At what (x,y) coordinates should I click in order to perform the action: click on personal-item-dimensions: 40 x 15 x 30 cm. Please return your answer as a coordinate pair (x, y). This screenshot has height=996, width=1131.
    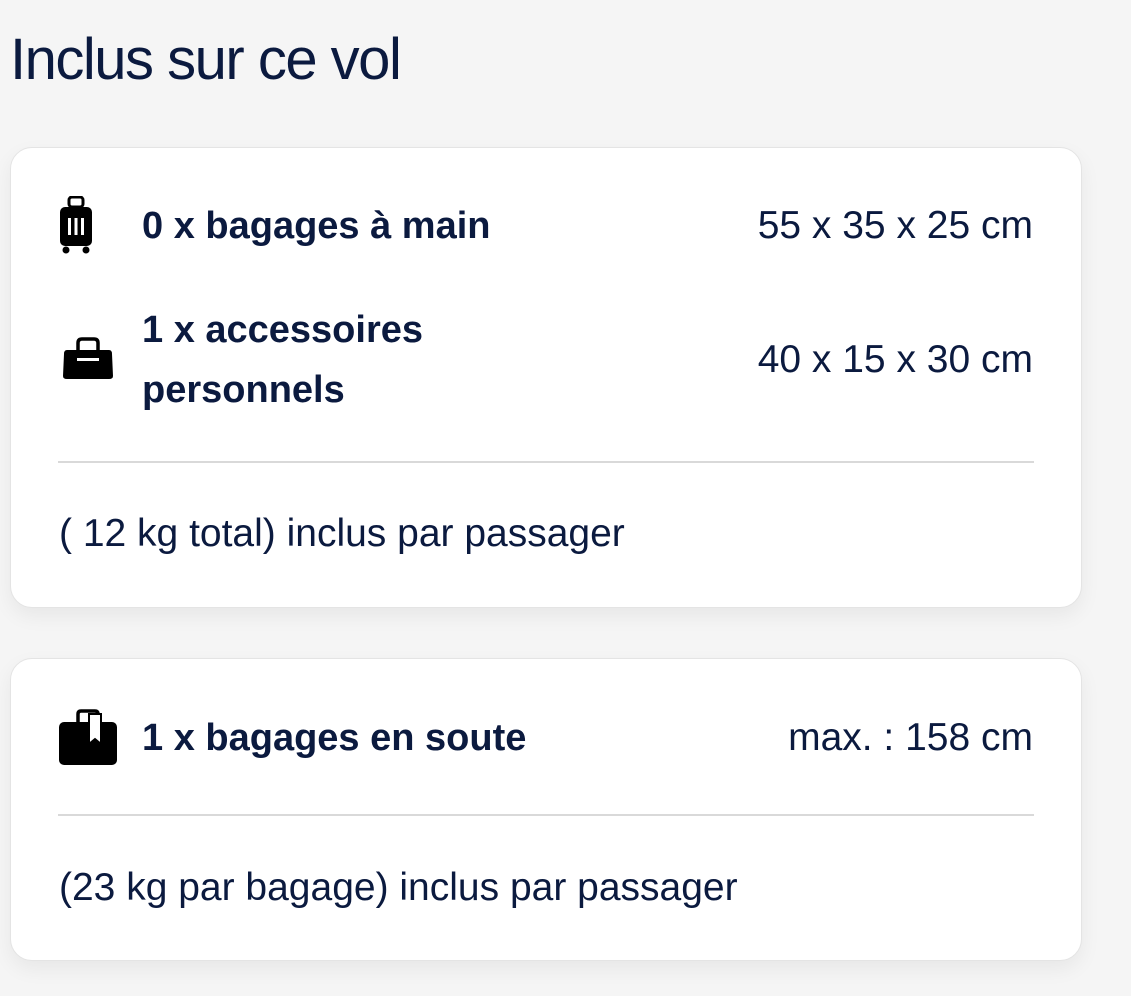
    Looking at the image, I should click on (895, 359).